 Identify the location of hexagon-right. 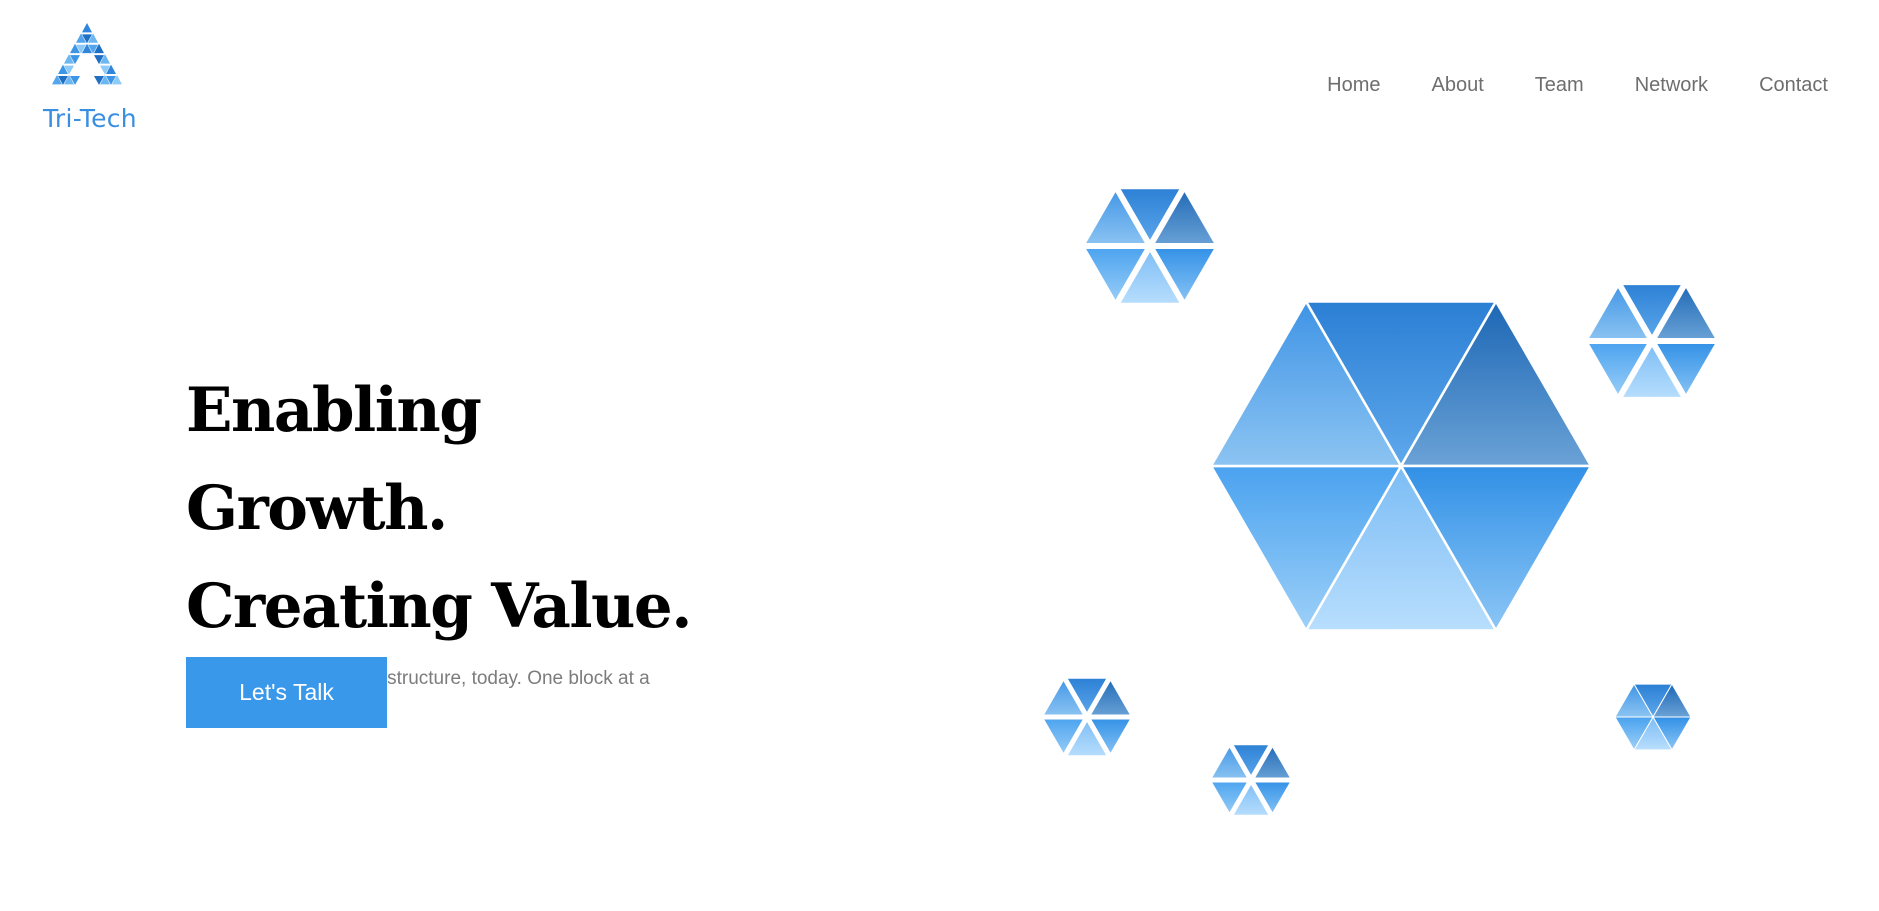
(1652, 341).